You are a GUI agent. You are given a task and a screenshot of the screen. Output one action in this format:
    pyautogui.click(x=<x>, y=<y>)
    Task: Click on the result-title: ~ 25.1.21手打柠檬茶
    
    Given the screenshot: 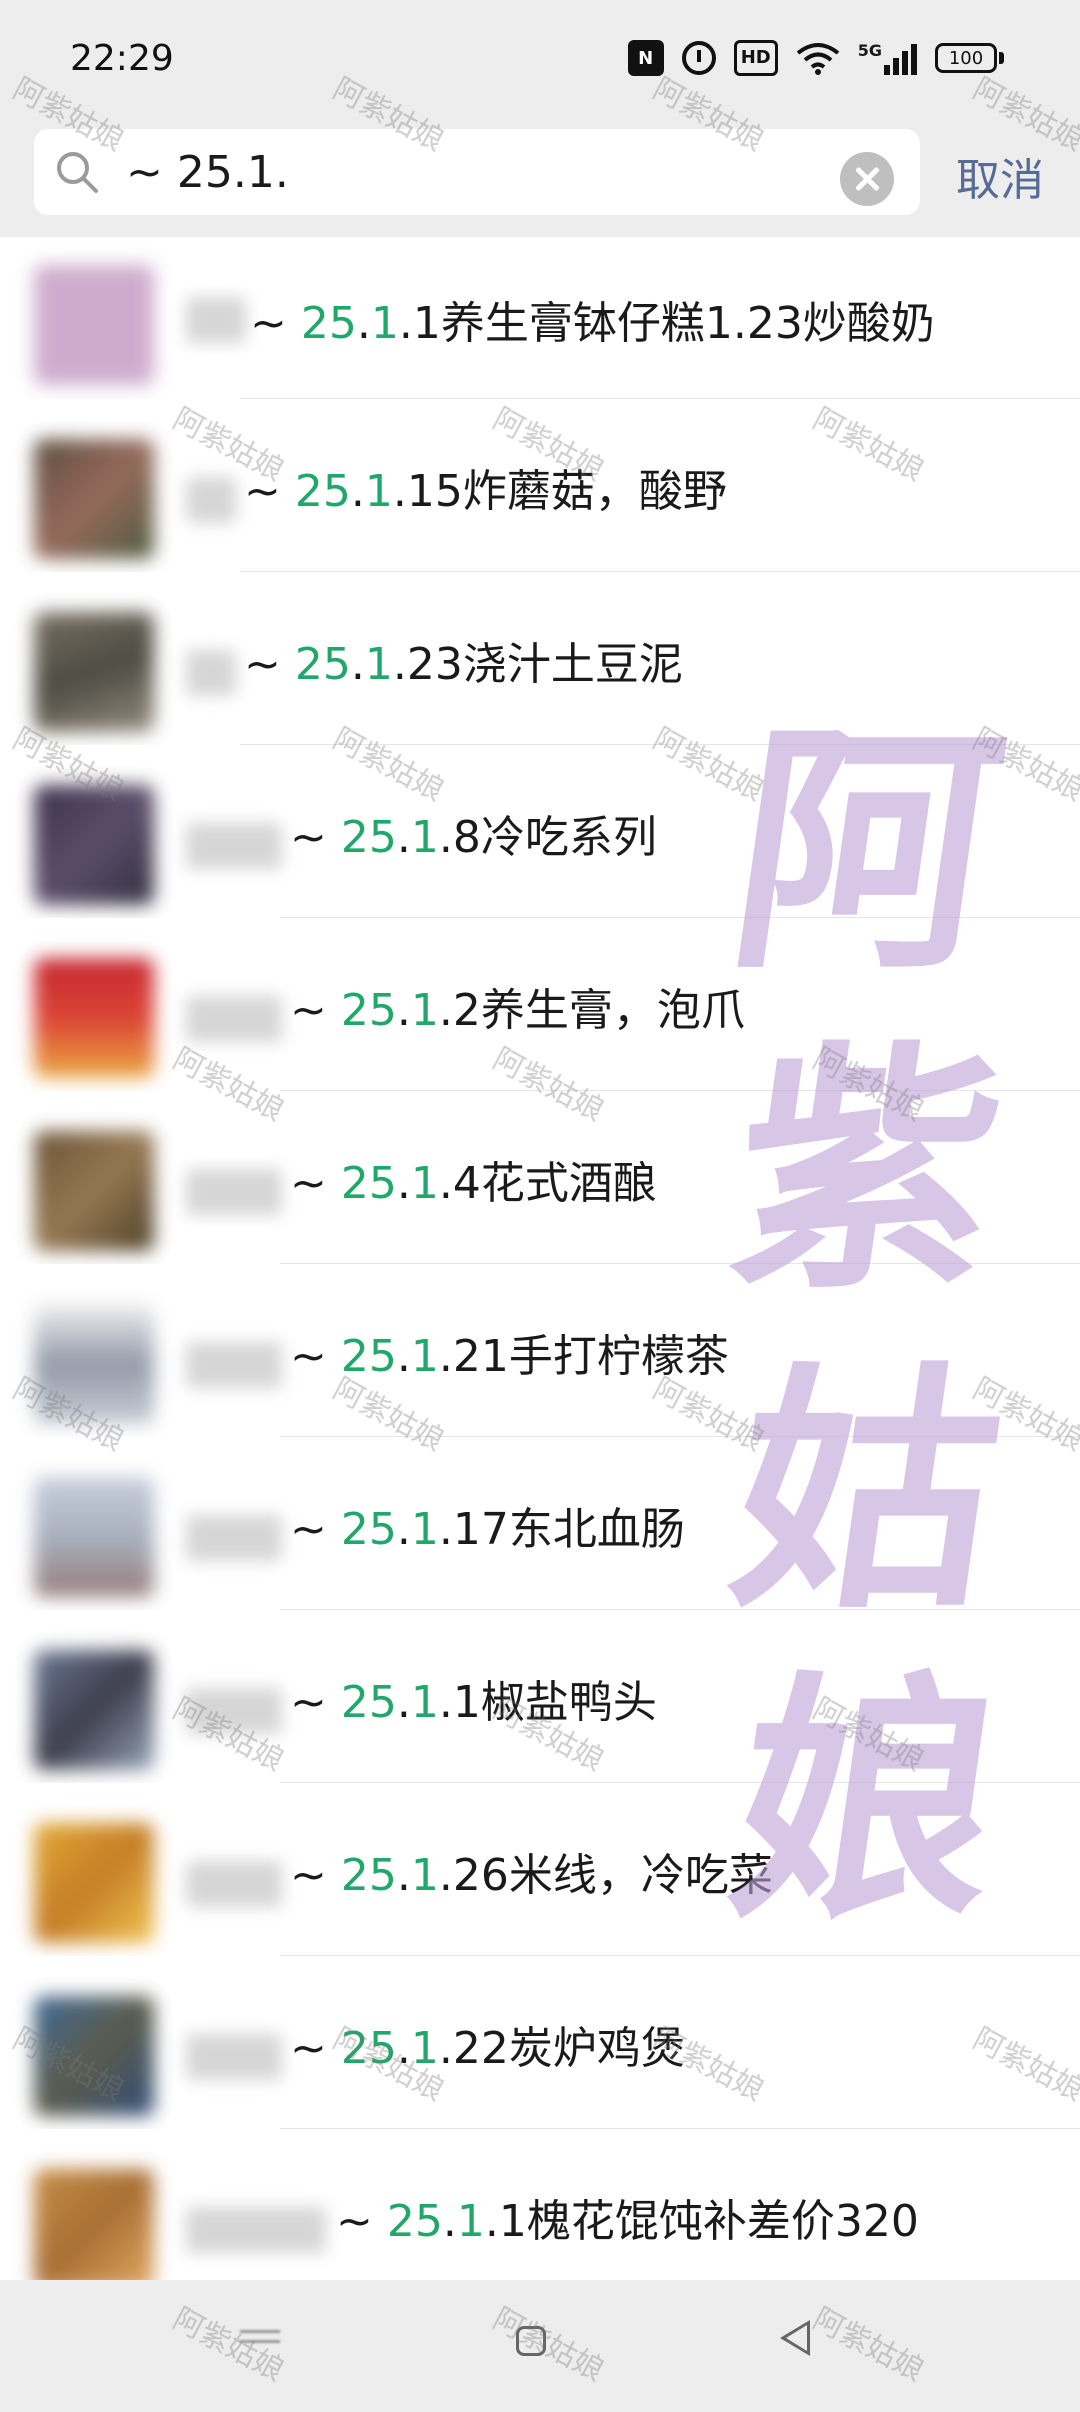 What is the action you would take?
    pyautogui.click(x=509, y=1356)
    